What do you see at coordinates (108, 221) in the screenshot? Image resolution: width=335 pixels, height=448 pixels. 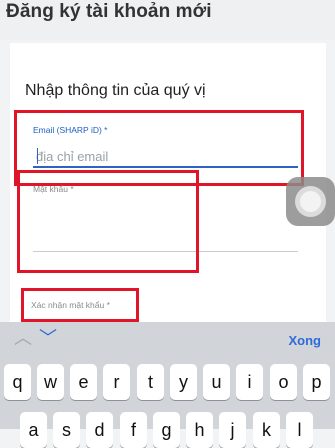 I see `password-highlight-box` at bounding box center [108, 221].